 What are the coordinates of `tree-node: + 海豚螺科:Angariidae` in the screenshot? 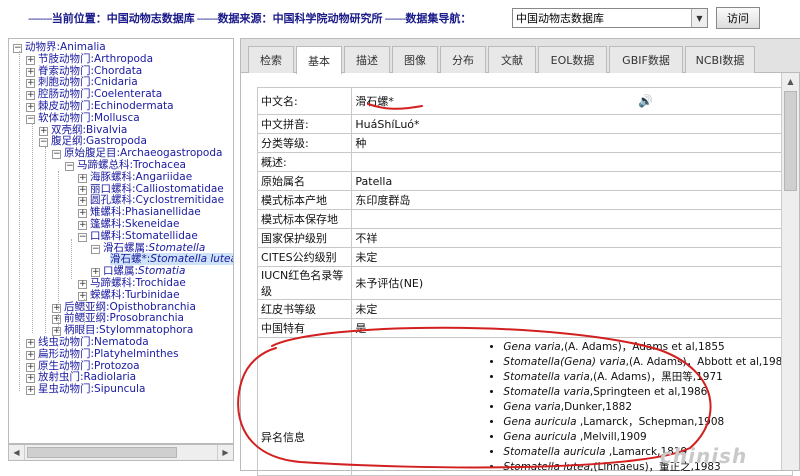 It's located at (135, 177).